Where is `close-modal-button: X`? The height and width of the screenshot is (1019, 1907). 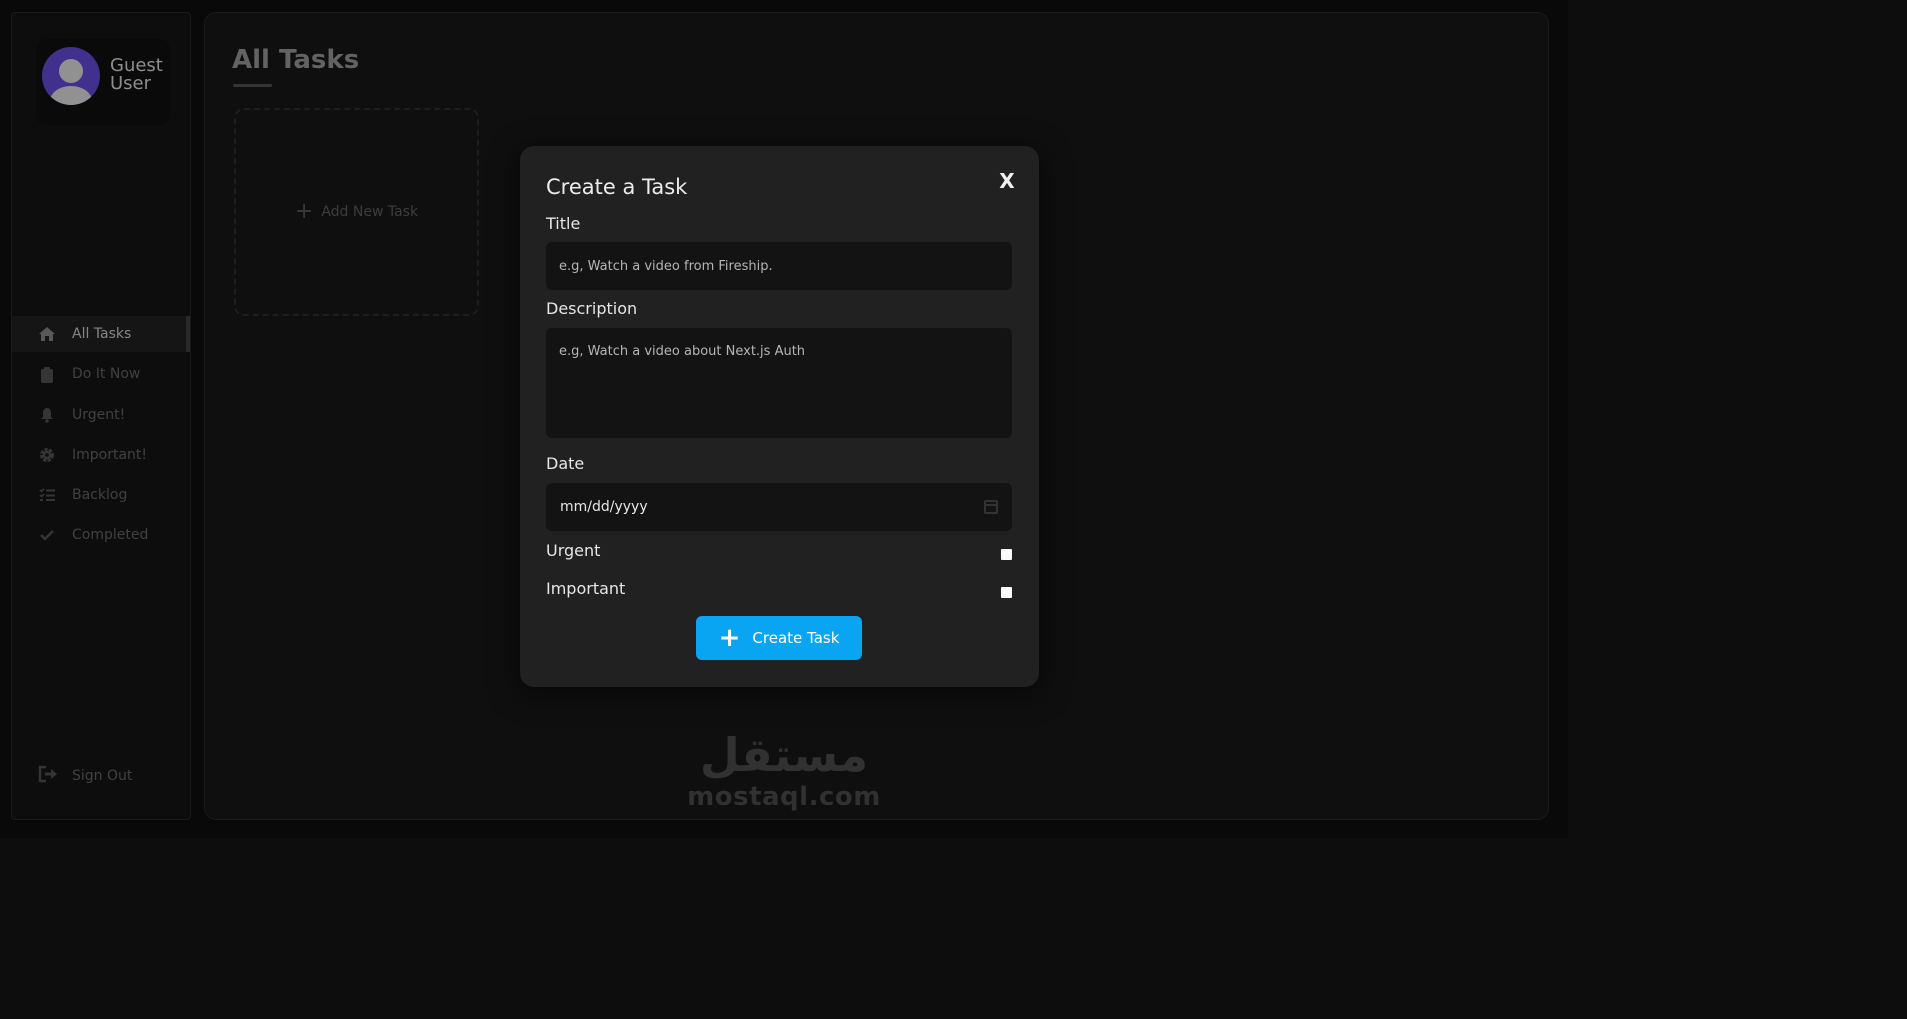 close-modal-button: X is located at coordinates (1007, 181).